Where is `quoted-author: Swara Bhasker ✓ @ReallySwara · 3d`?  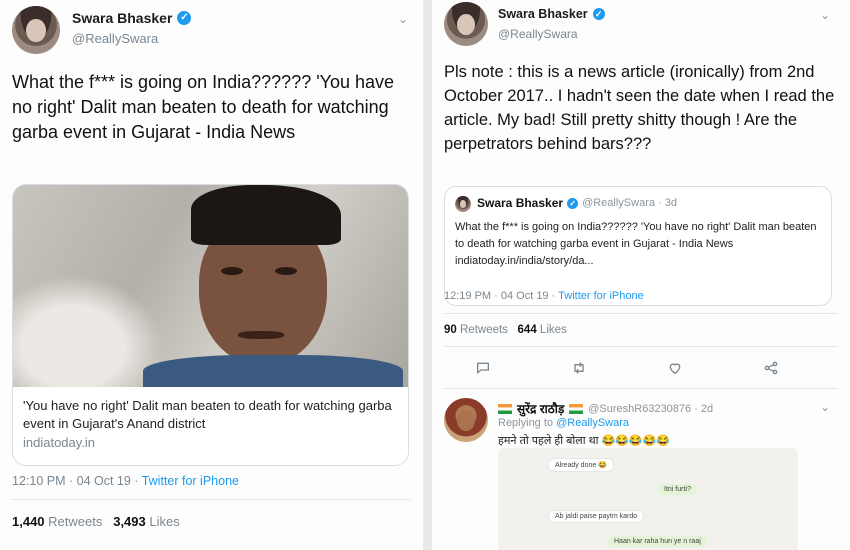 quoted-author: Swara Bhasker ✓ @ReallySwara · 3d is located at coordinates (577, 203).